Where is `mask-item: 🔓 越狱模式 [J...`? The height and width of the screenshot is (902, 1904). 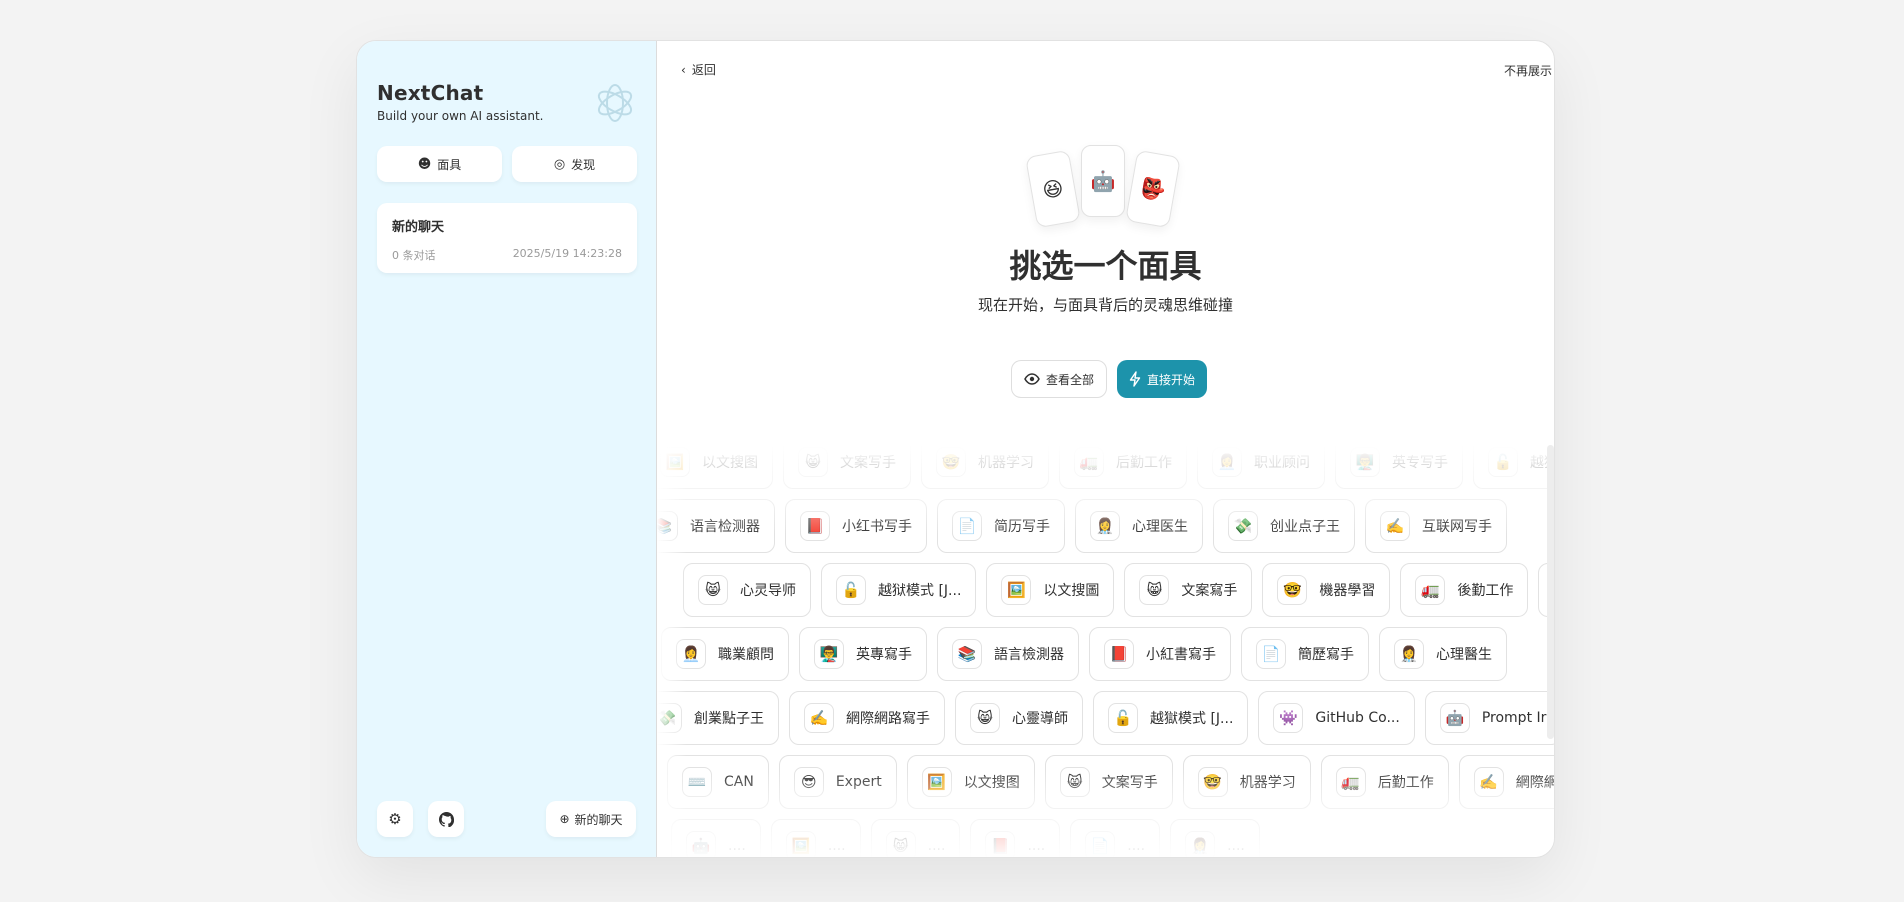 mask-item: 🔓 越狱模式 [J... is located at coordinates (899, 590).